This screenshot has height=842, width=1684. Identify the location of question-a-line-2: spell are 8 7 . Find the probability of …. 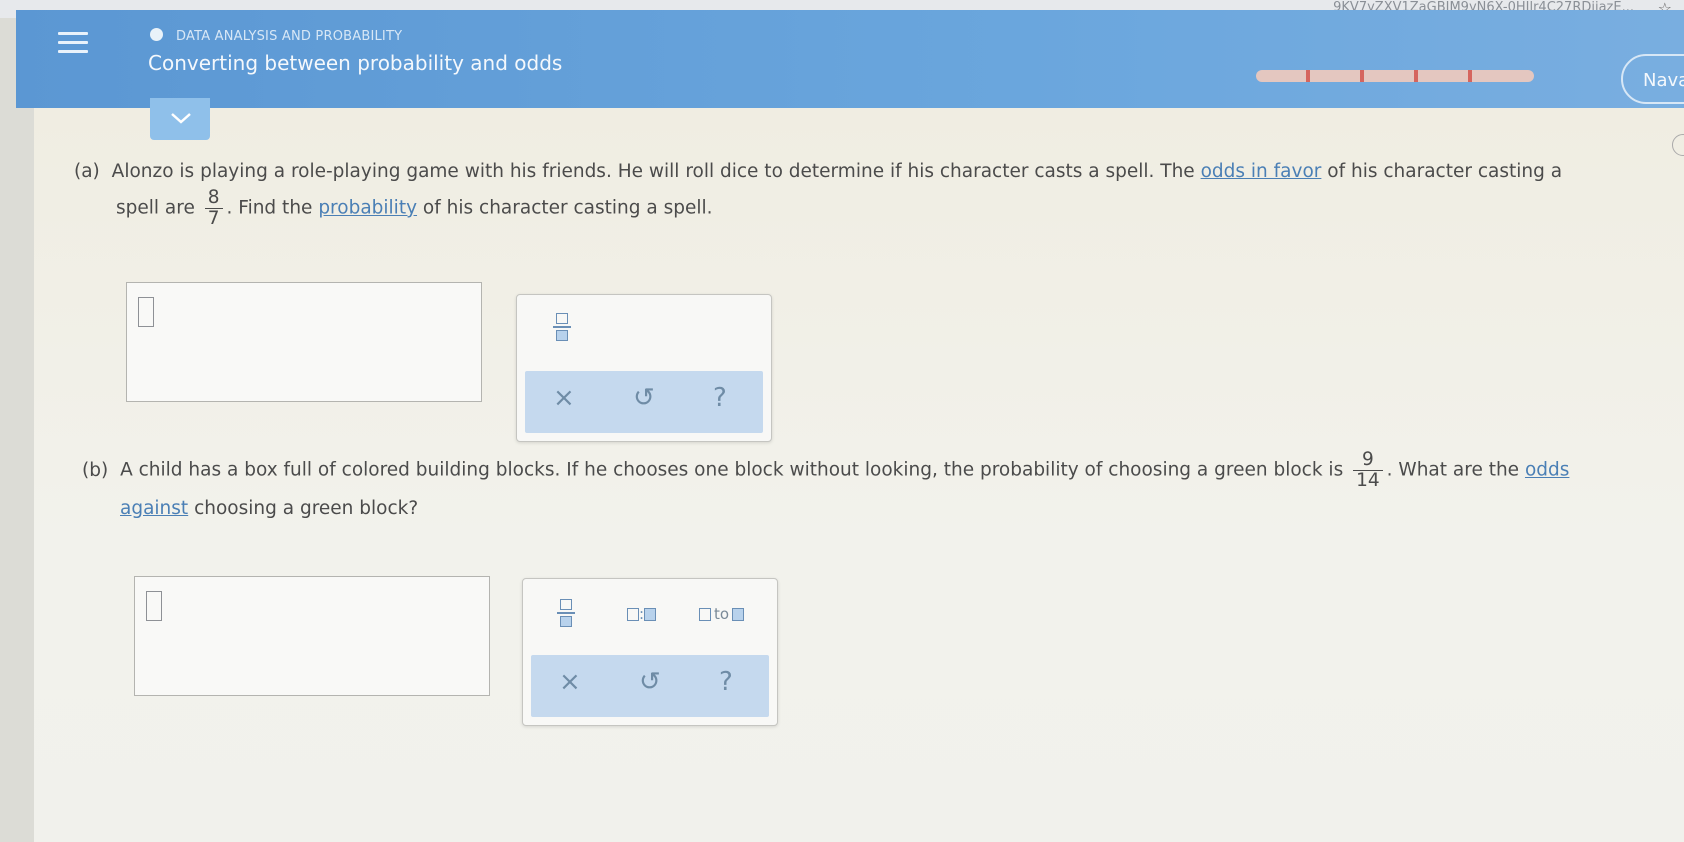
(895, 208).